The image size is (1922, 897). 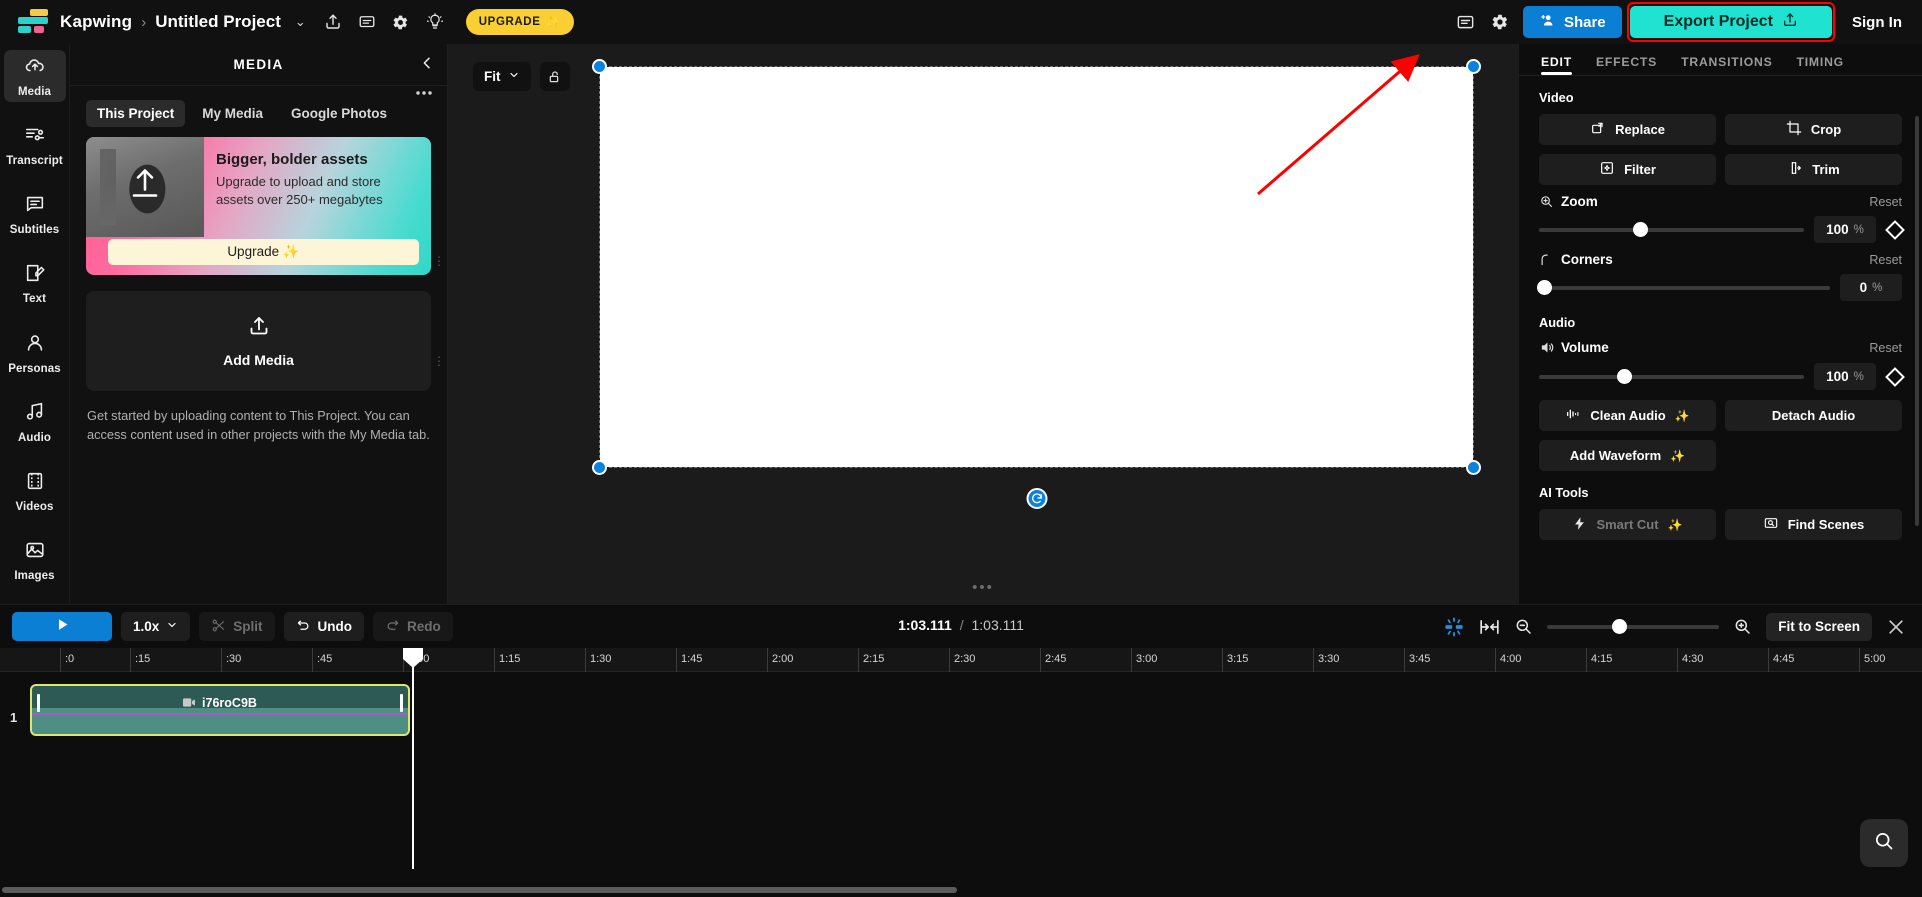 What do you see at coordinates (1466, 22) in the screenshot?
I see `feedback-comment-icon` at bounding box center [1466, 22].